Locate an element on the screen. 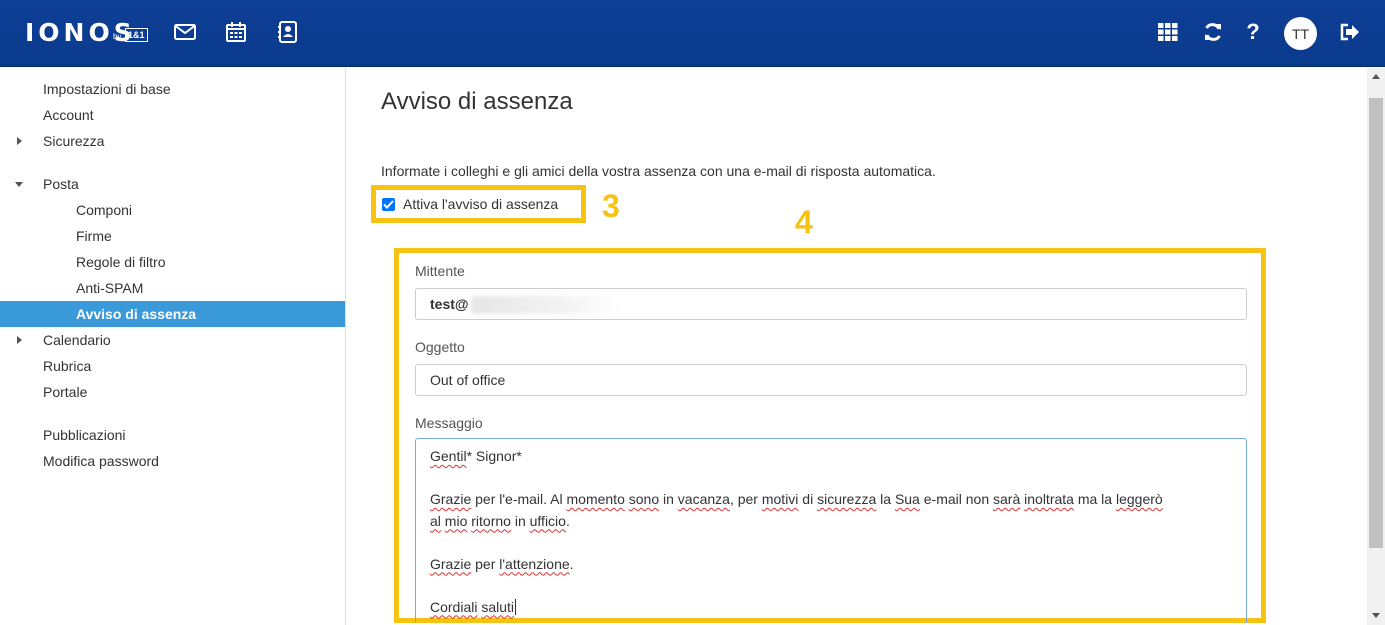  scrollbar-thumb is located at coordinates (1376, 323).